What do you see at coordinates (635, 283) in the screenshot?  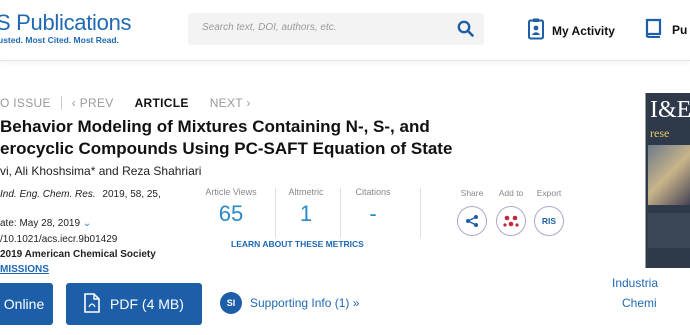 I see `journal-name-line-1: Industria` at bounding box center [635, 283].